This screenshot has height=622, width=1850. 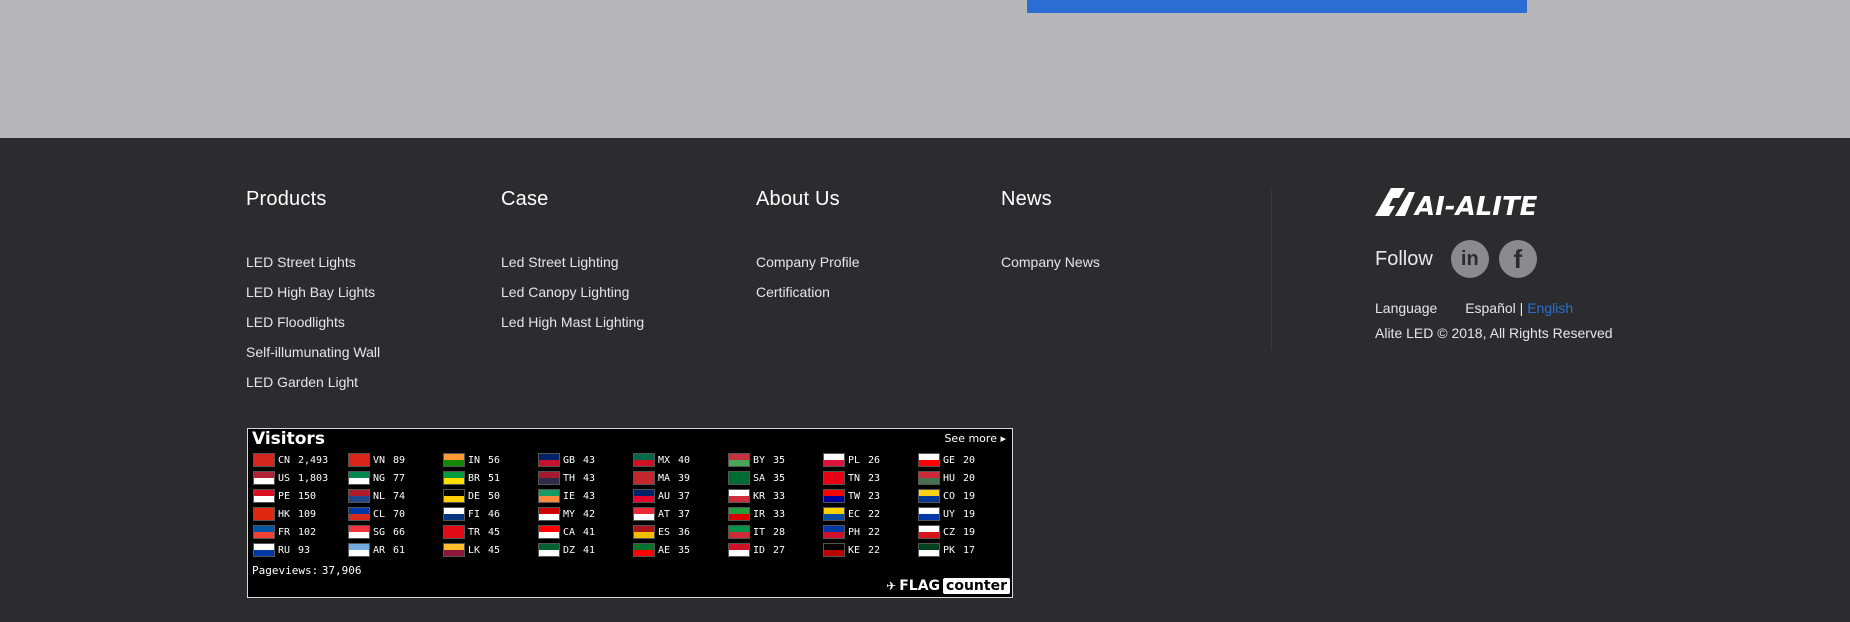 What do you see at coordinates (395, 514) in the screenshot?
I see `flag-counter-entry: CL 70` at bounding box center [395, 514].